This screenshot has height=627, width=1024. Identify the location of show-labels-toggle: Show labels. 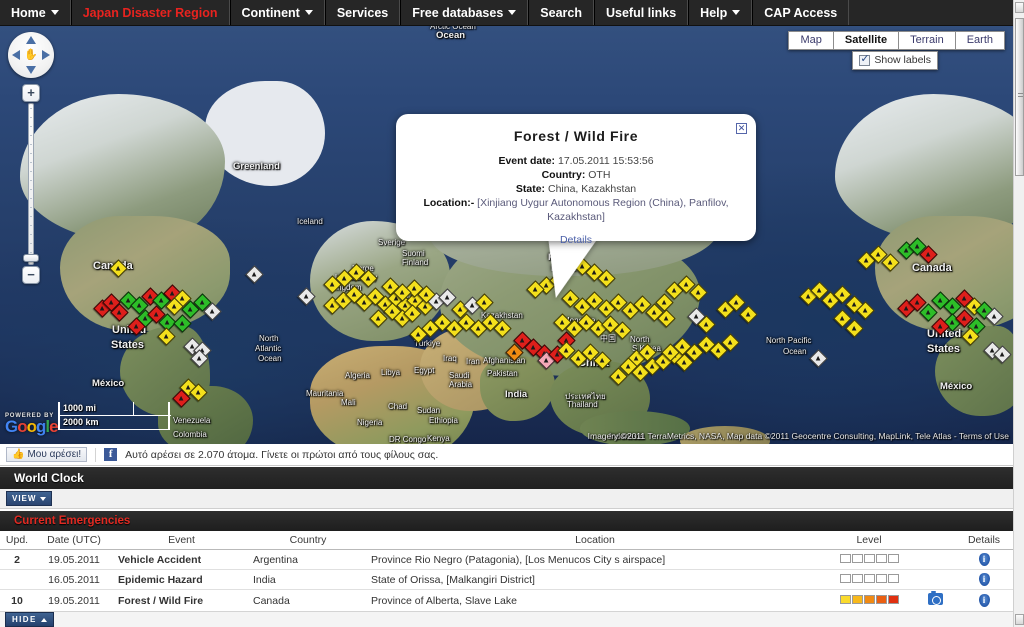
(895, 60).